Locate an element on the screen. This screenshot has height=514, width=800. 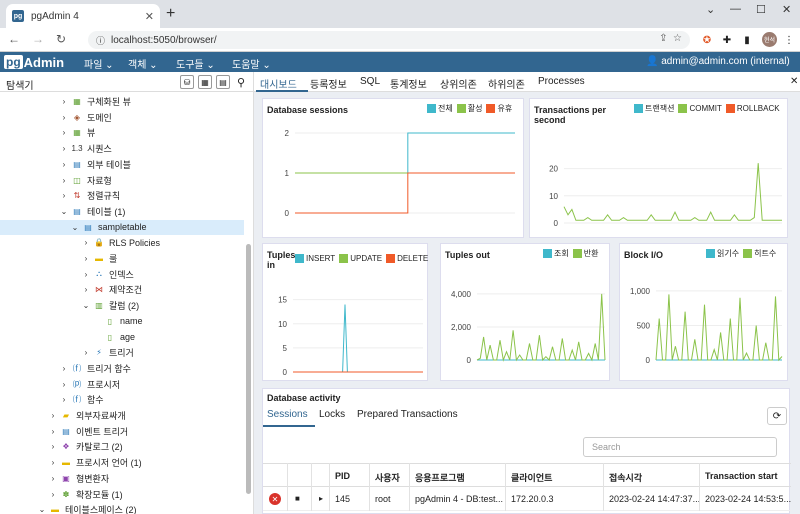
extension-icon: ✪ is located at coordinates (707, 40).